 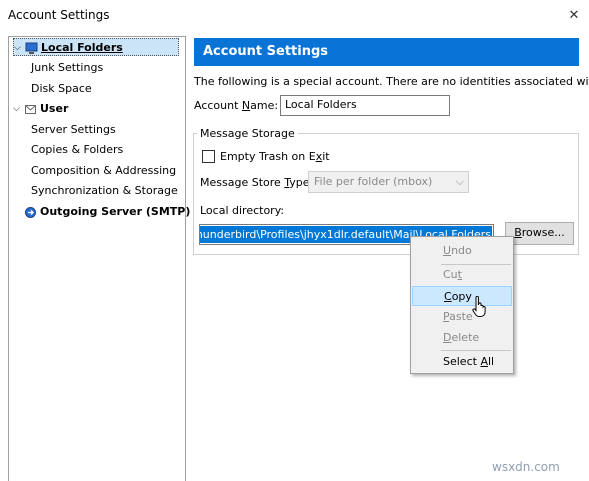 I want to click on store-type-label: Message Store Type:, so click(x=257, y=182).